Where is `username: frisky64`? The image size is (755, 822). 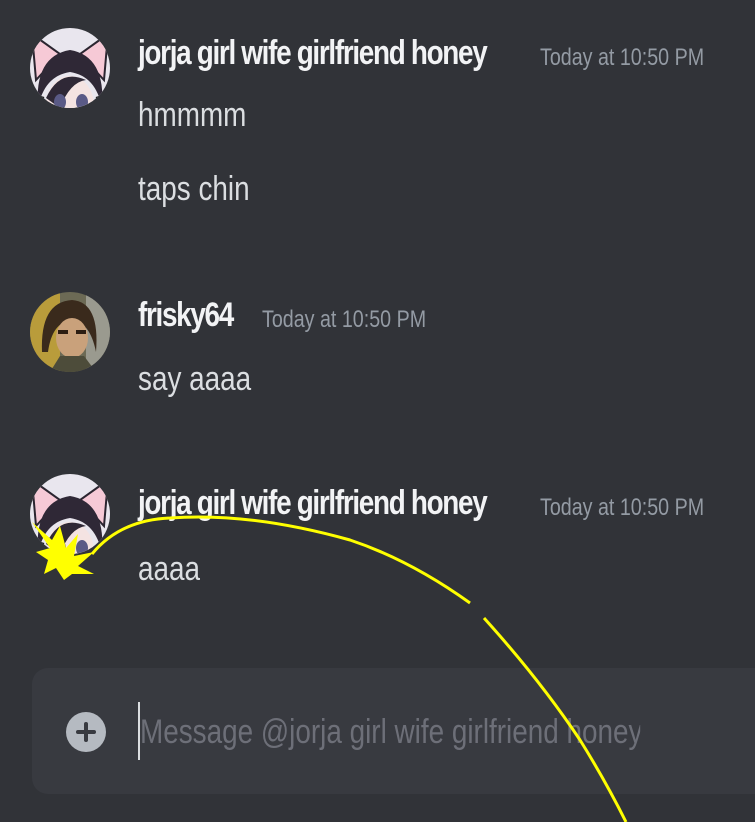 username: frisky64 is located at coordinates (186, 315).